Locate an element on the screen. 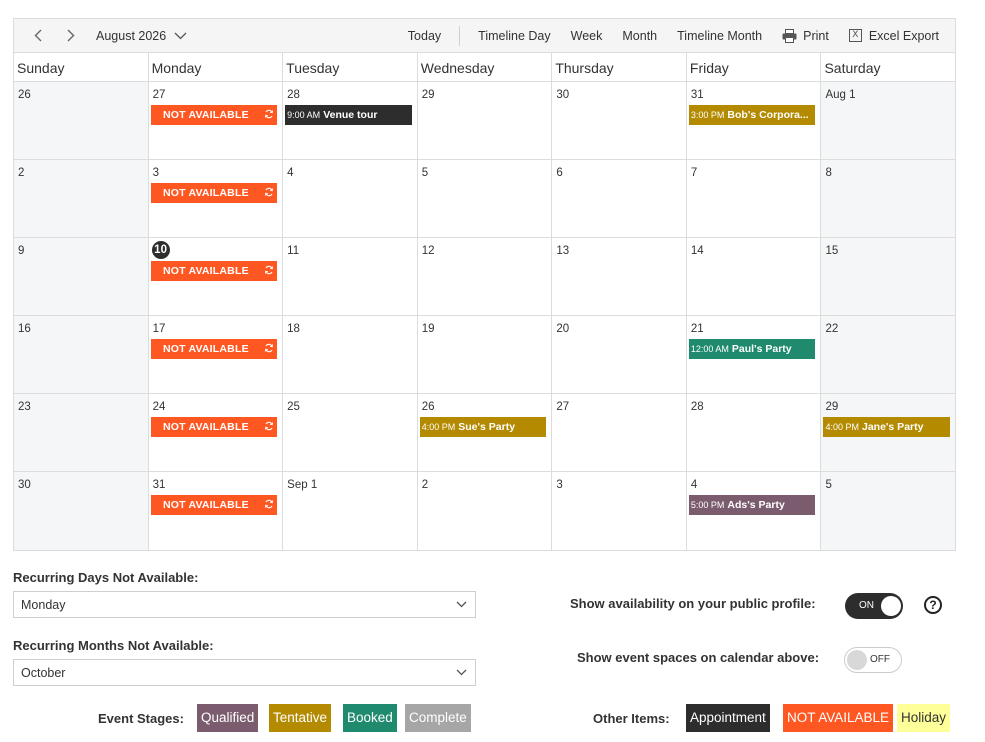 The height and width of the screenshot is (742, 985). legend-chip-tentative: Tentative is located at coordinates (300, 718).